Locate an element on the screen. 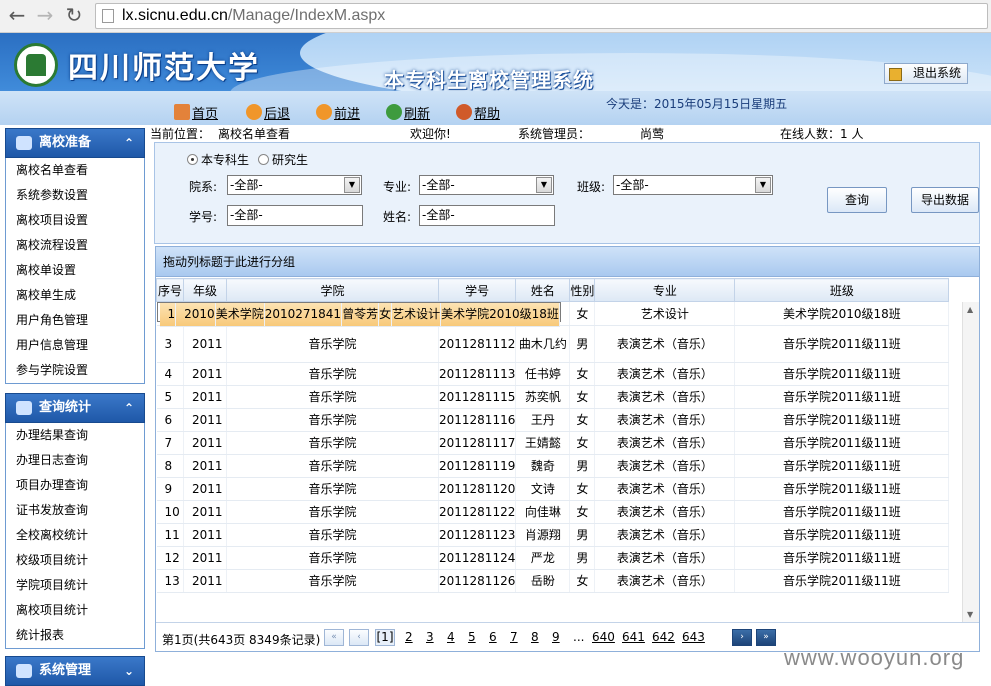 The width and height of the screenshot is (991, 686). sidebar-item: 用户角色管理 is located at coordinates (75, 320).